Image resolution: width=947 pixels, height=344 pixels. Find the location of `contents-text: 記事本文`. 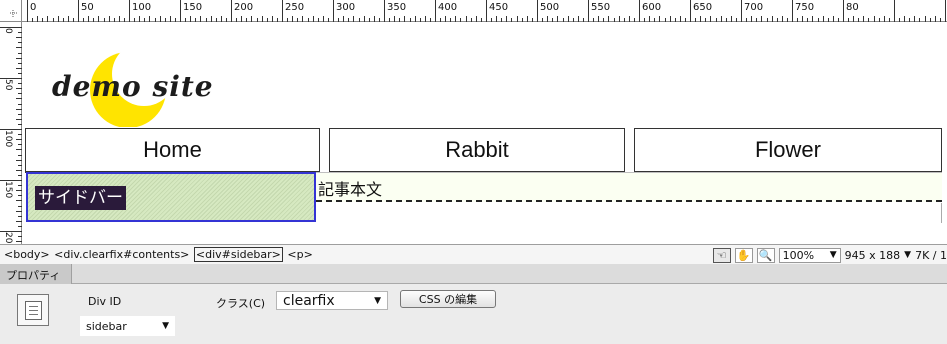

contents-text: 記事本文 is located at coordinates (350, 188).